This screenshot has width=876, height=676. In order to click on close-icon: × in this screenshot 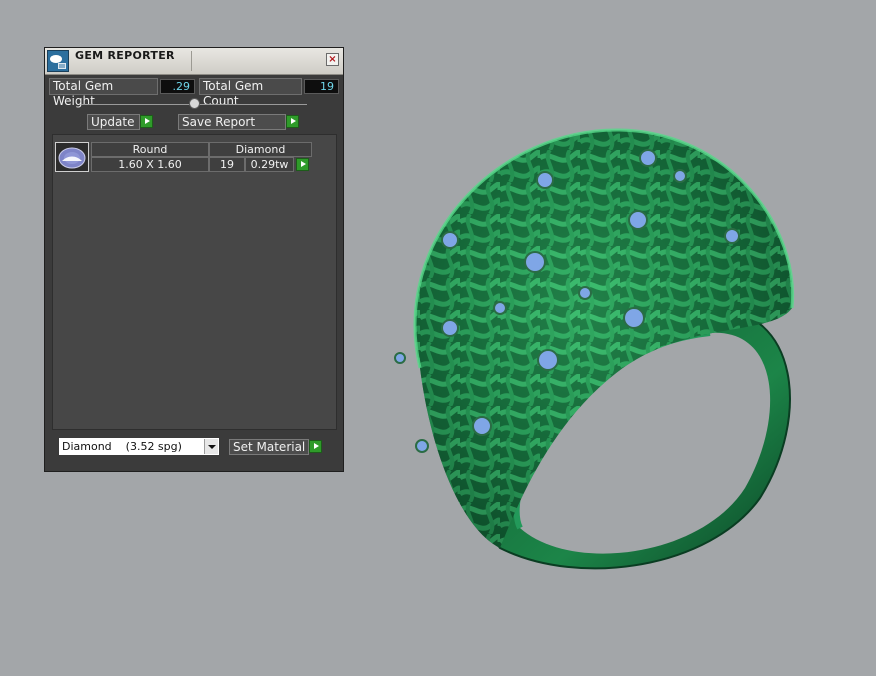, I will do `click(332, 59)`.